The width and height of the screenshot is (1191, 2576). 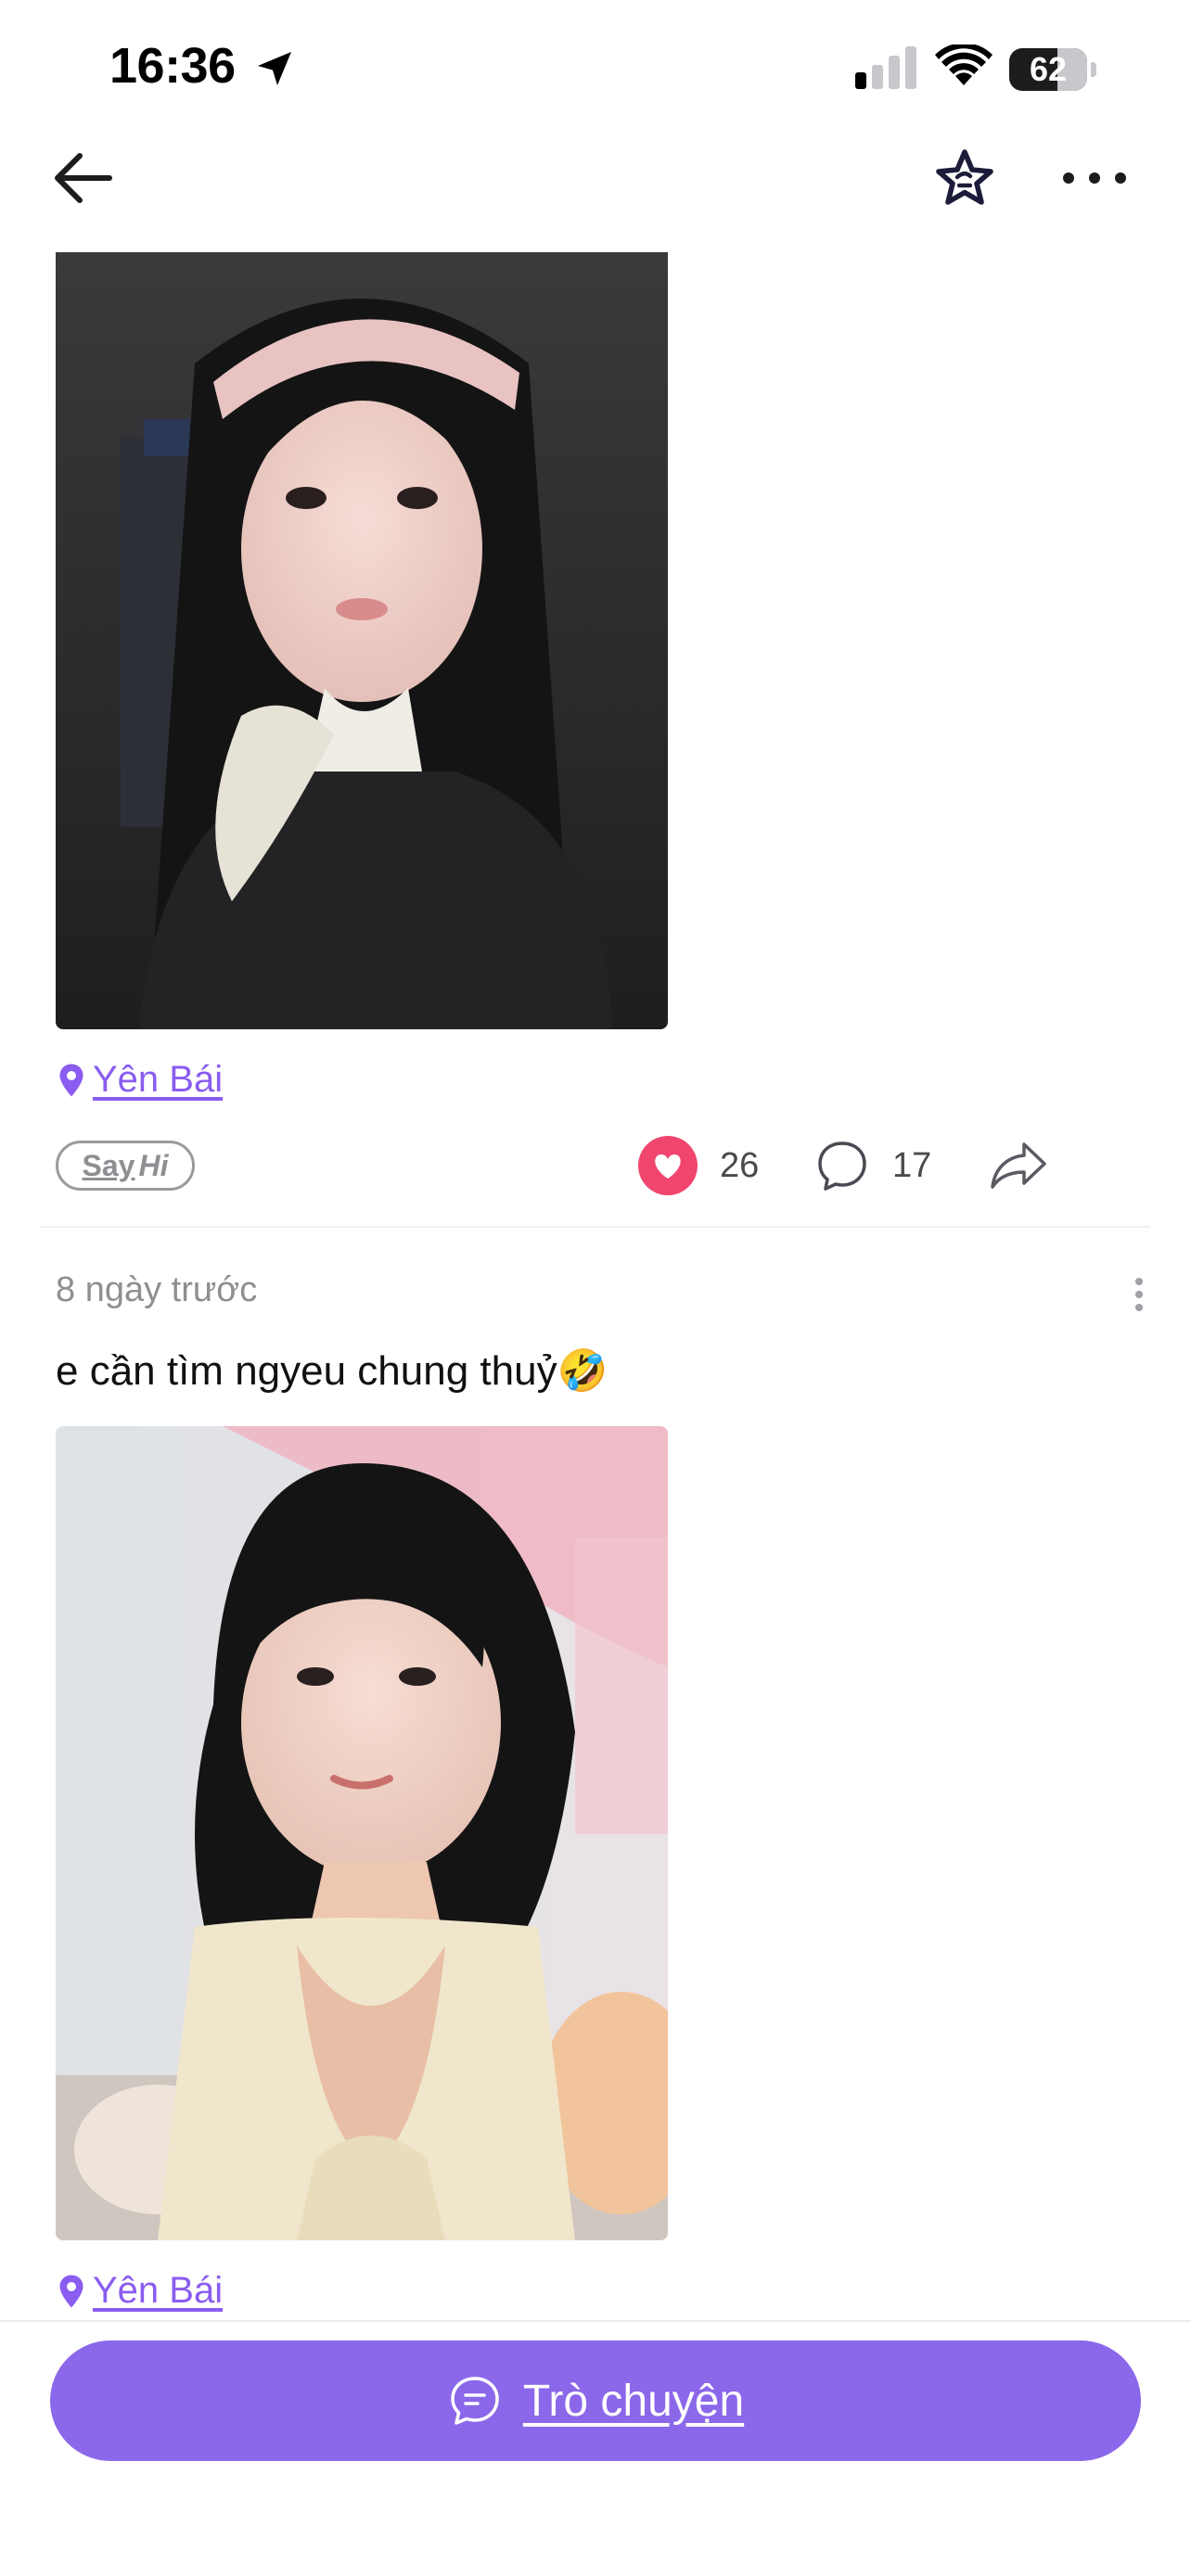 I want to click on comment-bubble-icon, so click(x=842, y=1166).